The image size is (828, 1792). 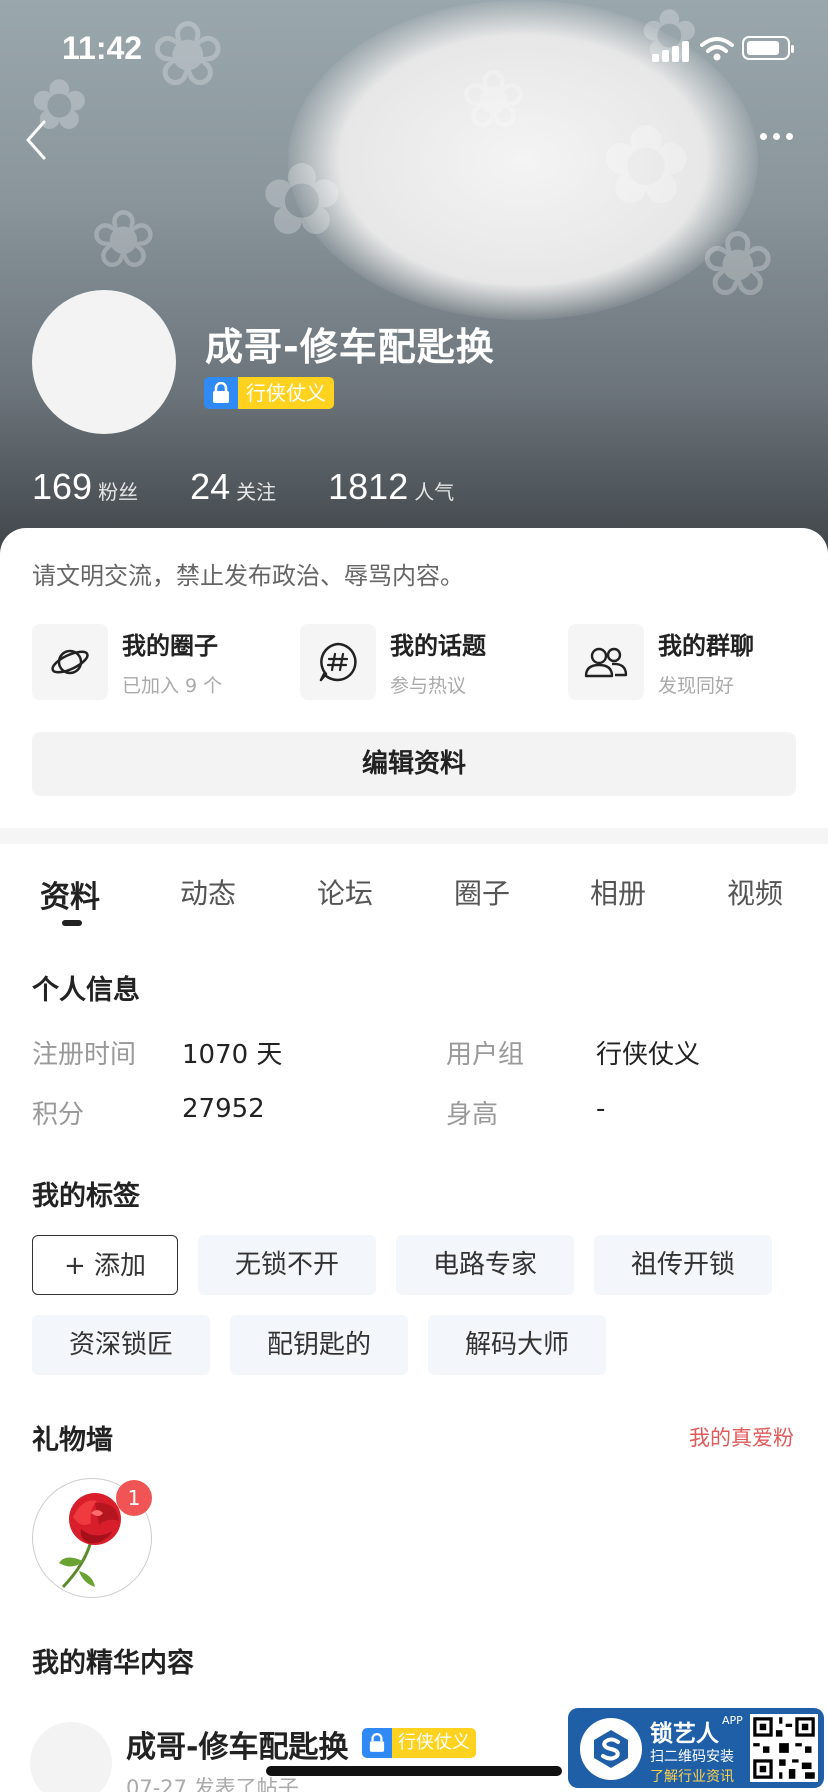 What do you see at coordinates (62, 486) in the screenshot?
I see `stat-value: 169` at bounding box center [62, 486].